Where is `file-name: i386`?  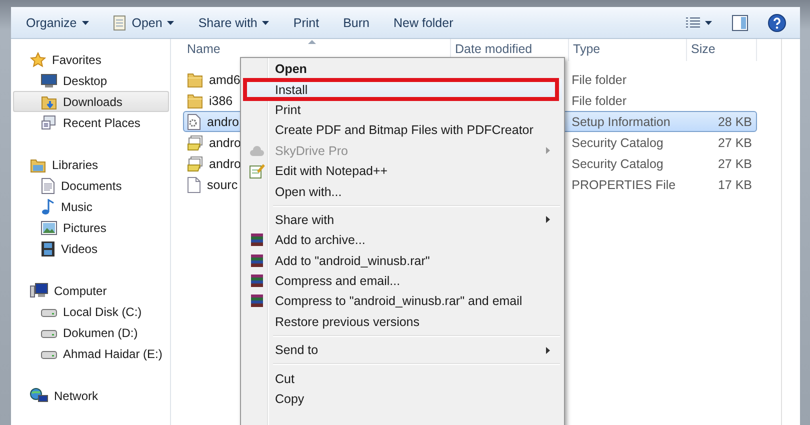
file-name: i386 is located at coordinates (221, 101).